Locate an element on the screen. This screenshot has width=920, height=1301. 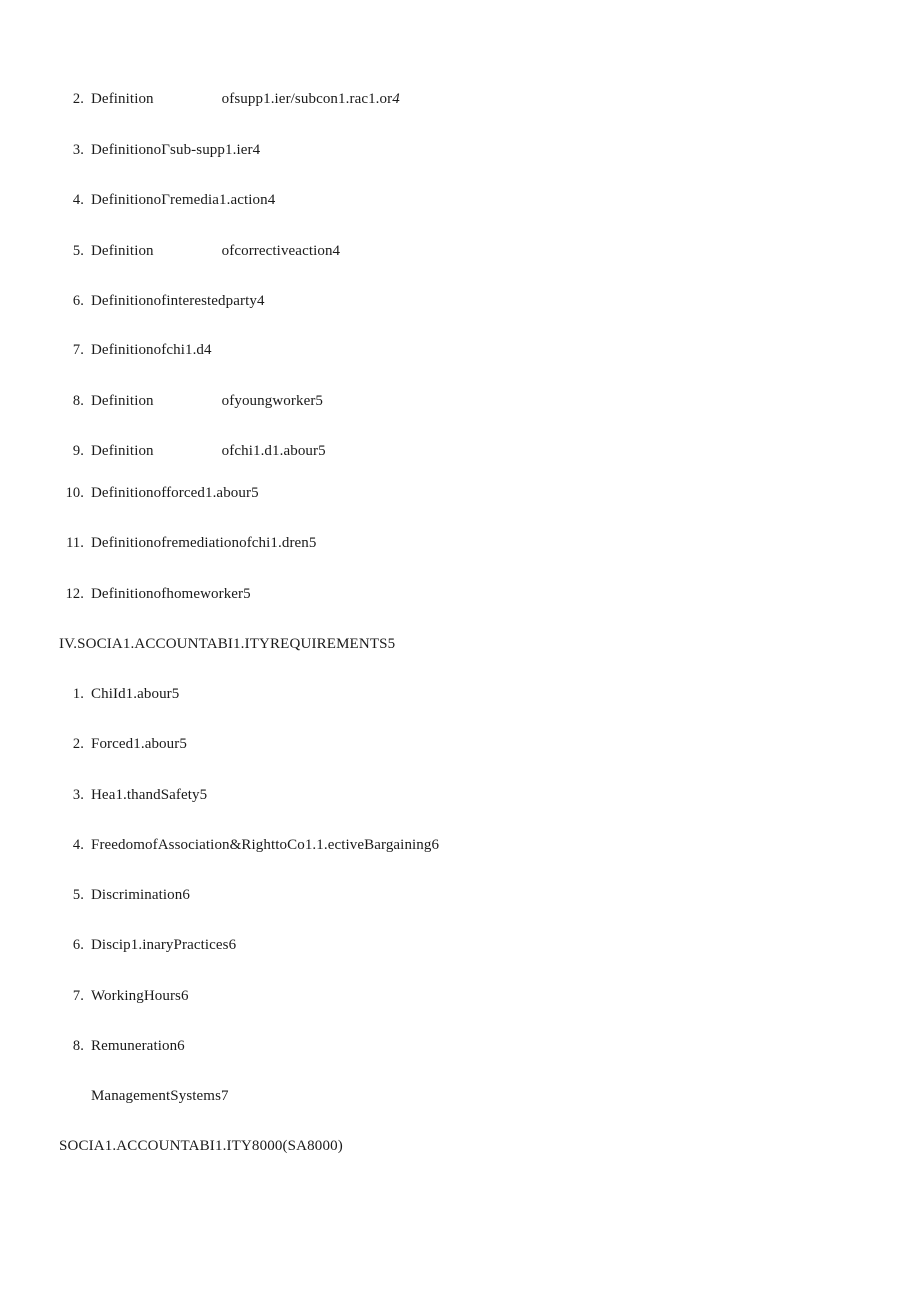
list-item: 10. Definitionofforced1.abour5 is located at coordinates (430, 493).